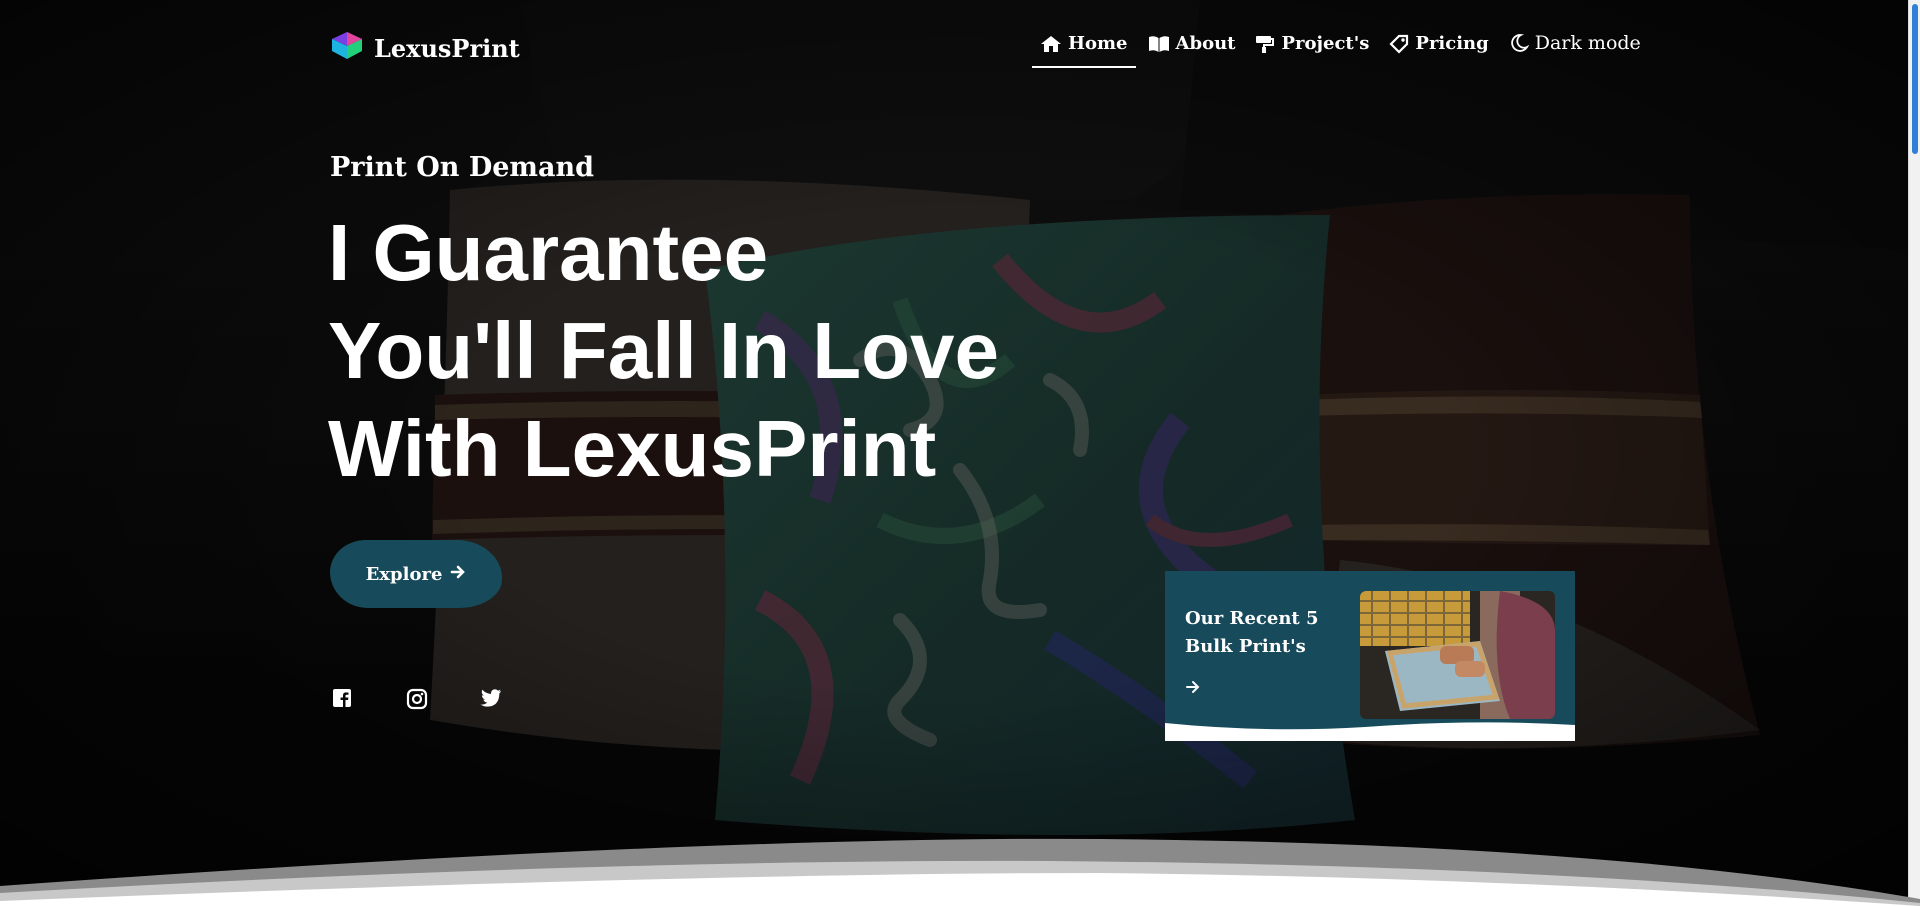 The image size is (1920, 906). I want to click on headline-line-2: You'll Fall In Love, so click(663, 351).